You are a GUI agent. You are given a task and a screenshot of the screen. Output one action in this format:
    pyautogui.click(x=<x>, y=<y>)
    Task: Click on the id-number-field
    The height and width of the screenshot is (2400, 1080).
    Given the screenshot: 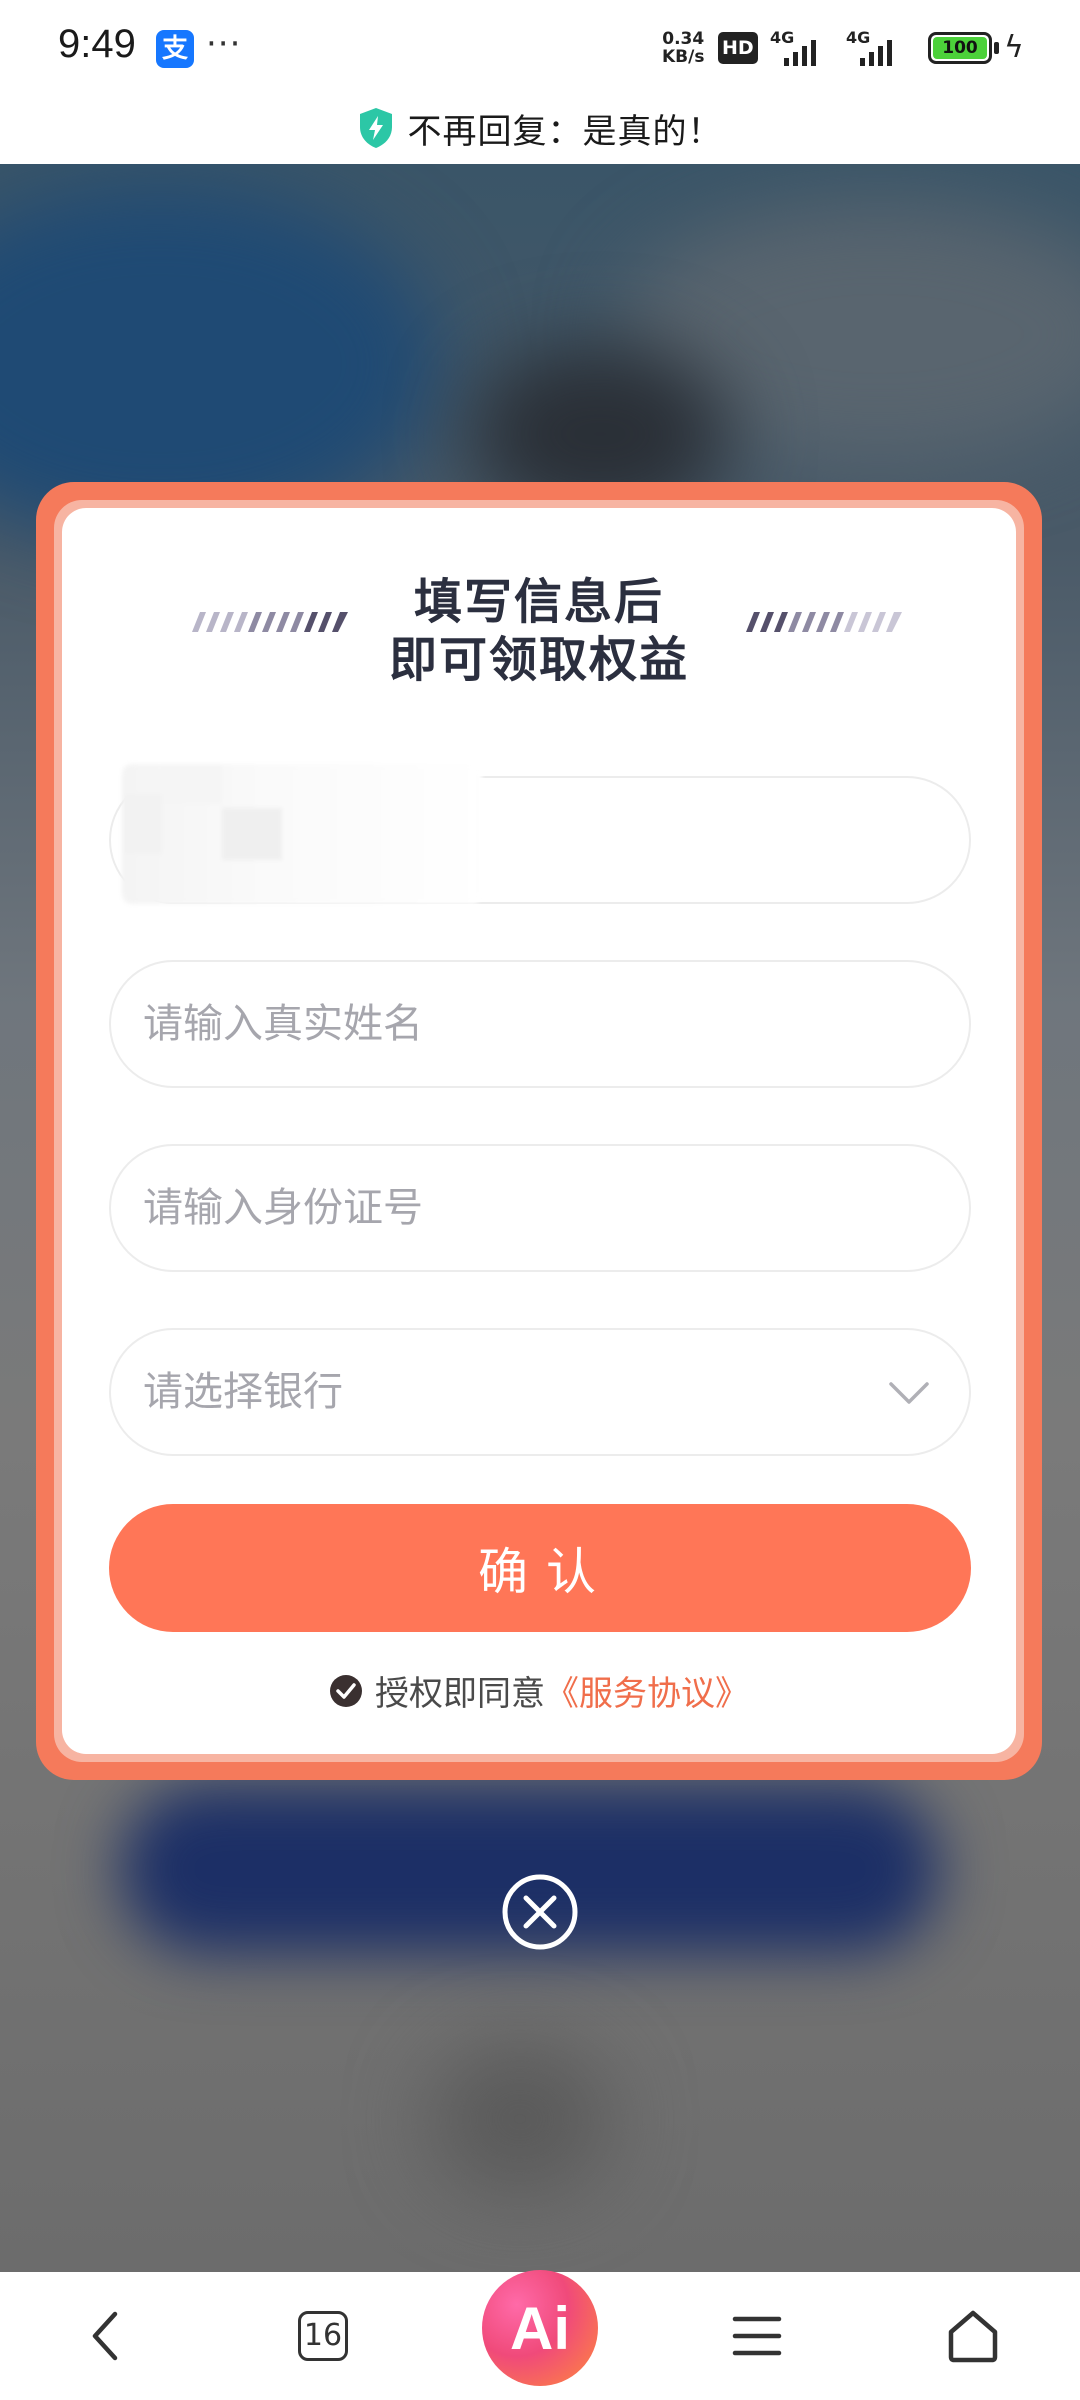 What is the action you would take?
    pyautogui.click(x=540, y=1208)
    